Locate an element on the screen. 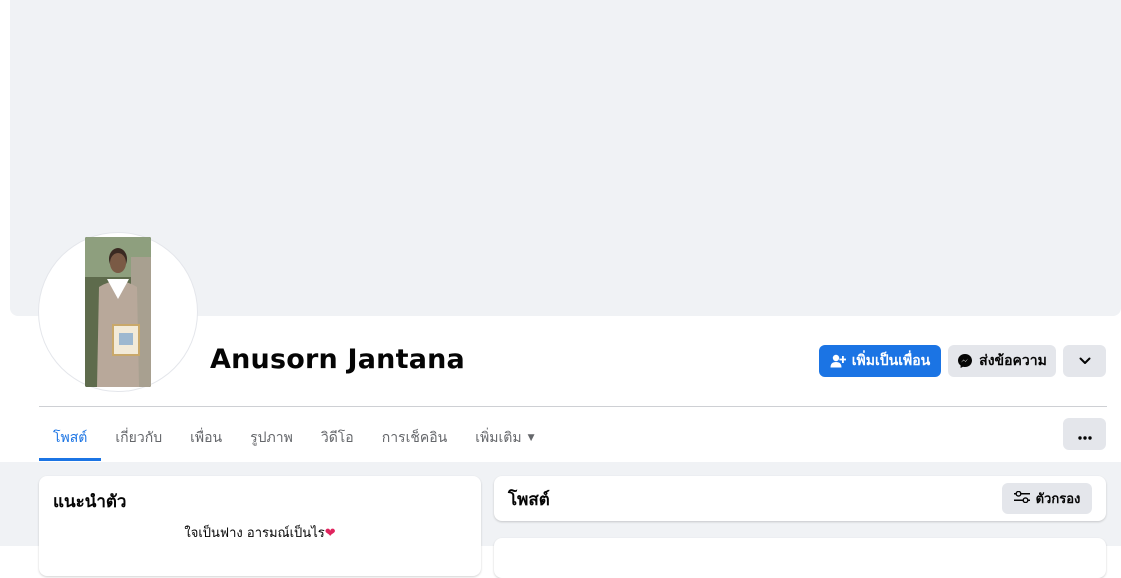  add-friend-label: เพิ่มเป็นเพื่อน is located at coordinates (891, 361).